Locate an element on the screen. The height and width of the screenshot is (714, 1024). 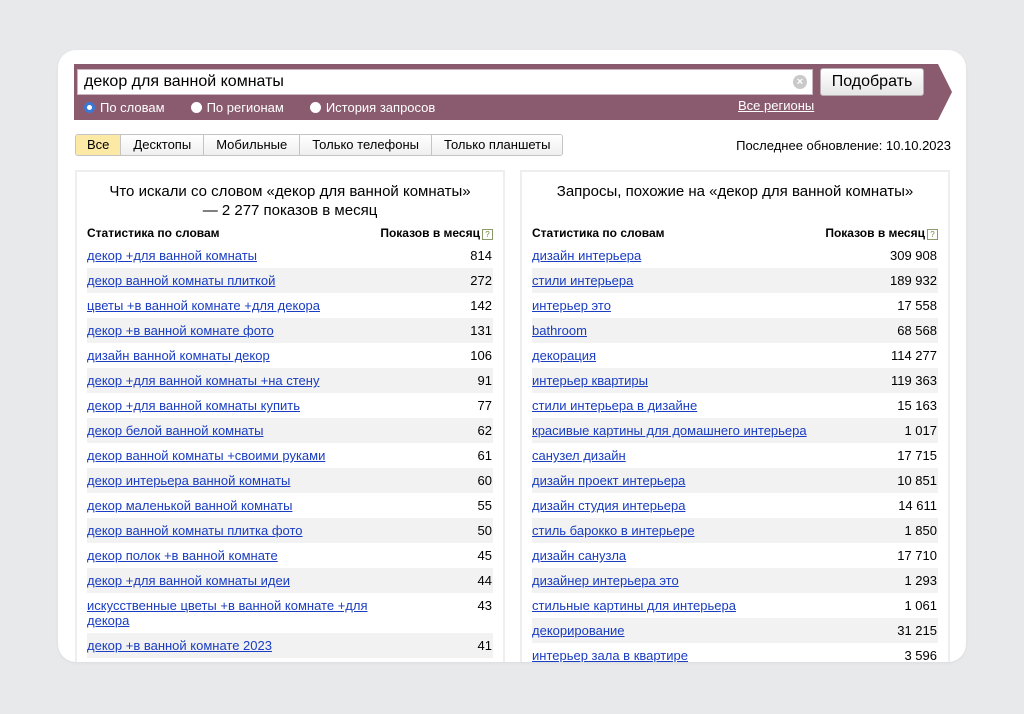
query-link: декорирование is located at coordinates (682, 630).